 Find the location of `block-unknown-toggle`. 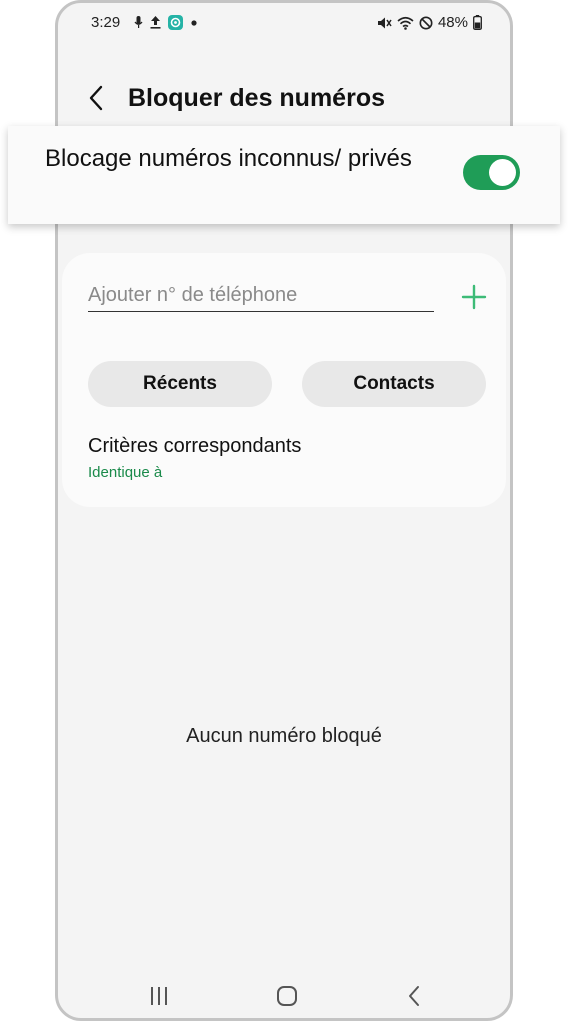

block-unknown-toggle is located at coordinates (491, 172).